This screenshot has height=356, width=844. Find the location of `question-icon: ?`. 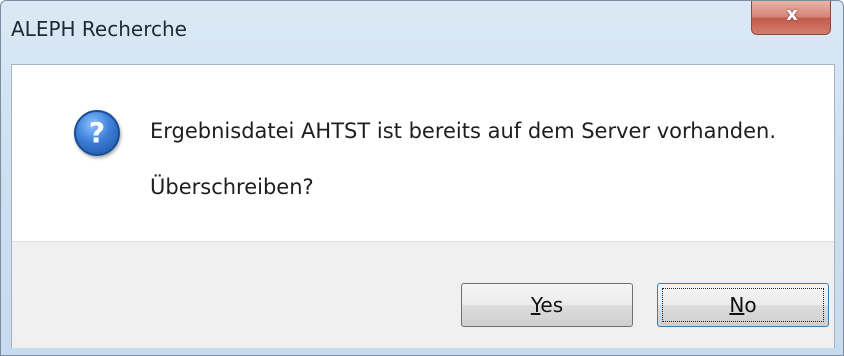

question-icon: ? is located at coordinates (97, 133).